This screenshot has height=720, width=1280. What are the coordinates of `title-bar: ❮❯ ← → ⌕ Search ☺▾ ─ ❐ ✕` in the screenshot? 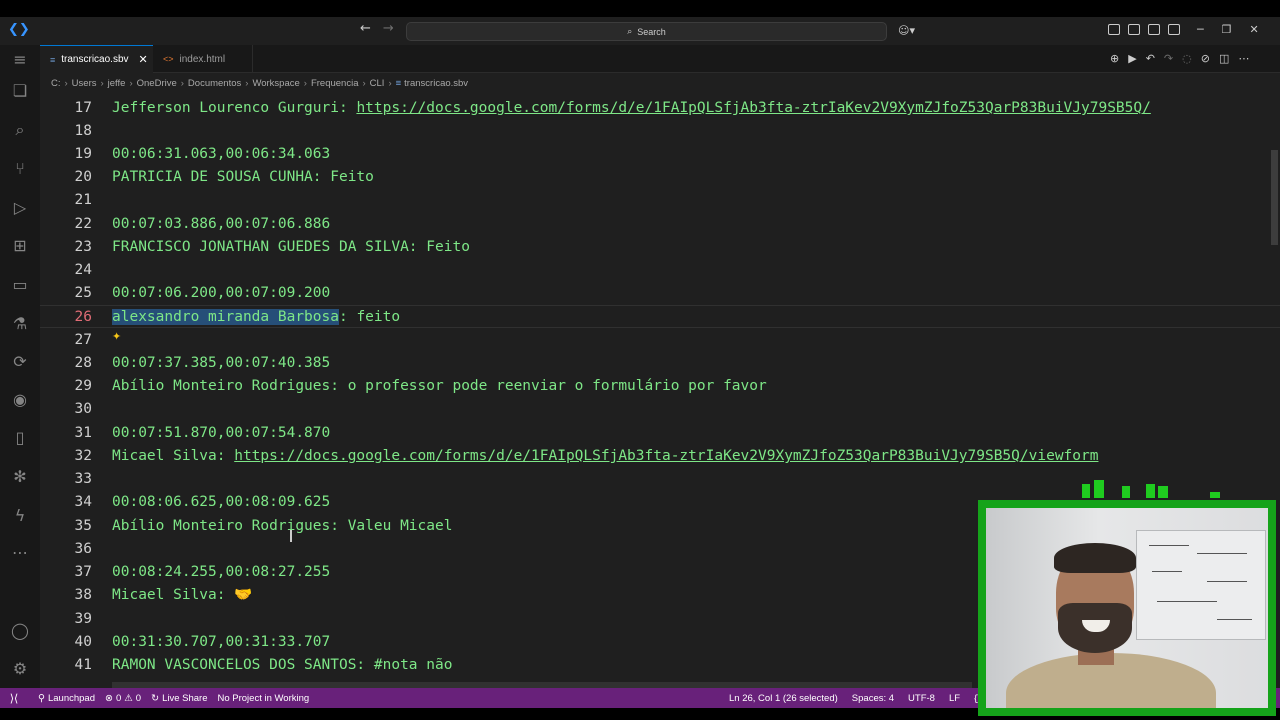 It's located at (640, 31).